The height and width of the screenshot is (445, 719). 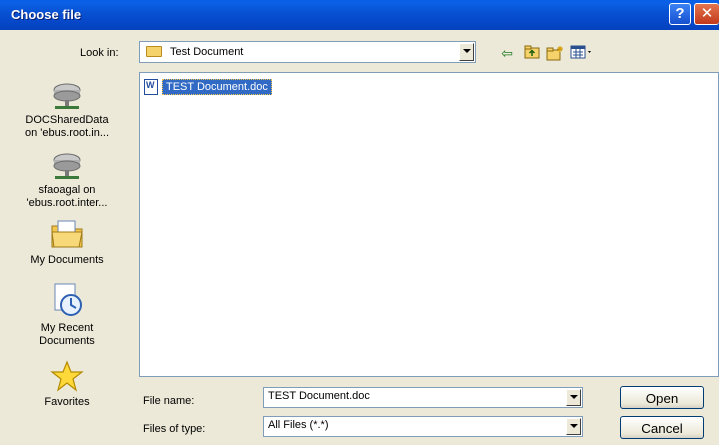 What do you see at coordinates (207, 52) in the screenshot?
I see `lookin-value: Test Document` at bounding box center [207, 52].